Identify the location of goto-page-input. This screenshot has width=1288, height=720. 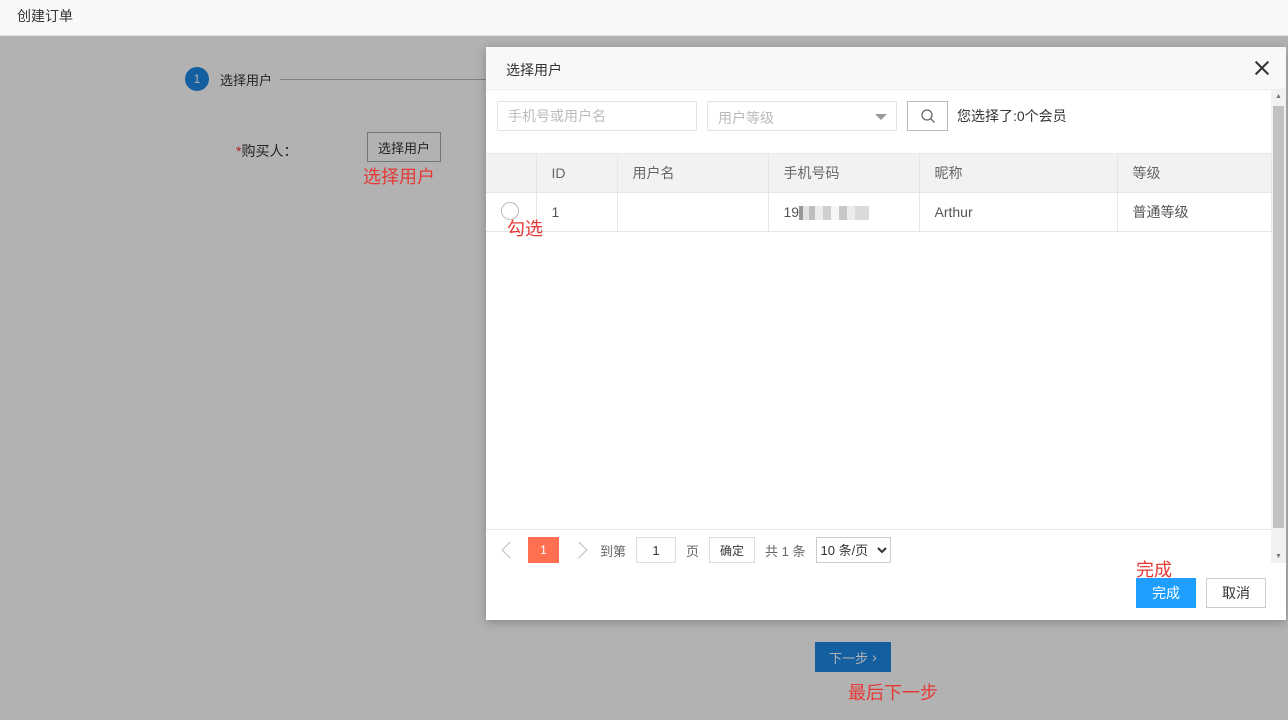
(656, 550).